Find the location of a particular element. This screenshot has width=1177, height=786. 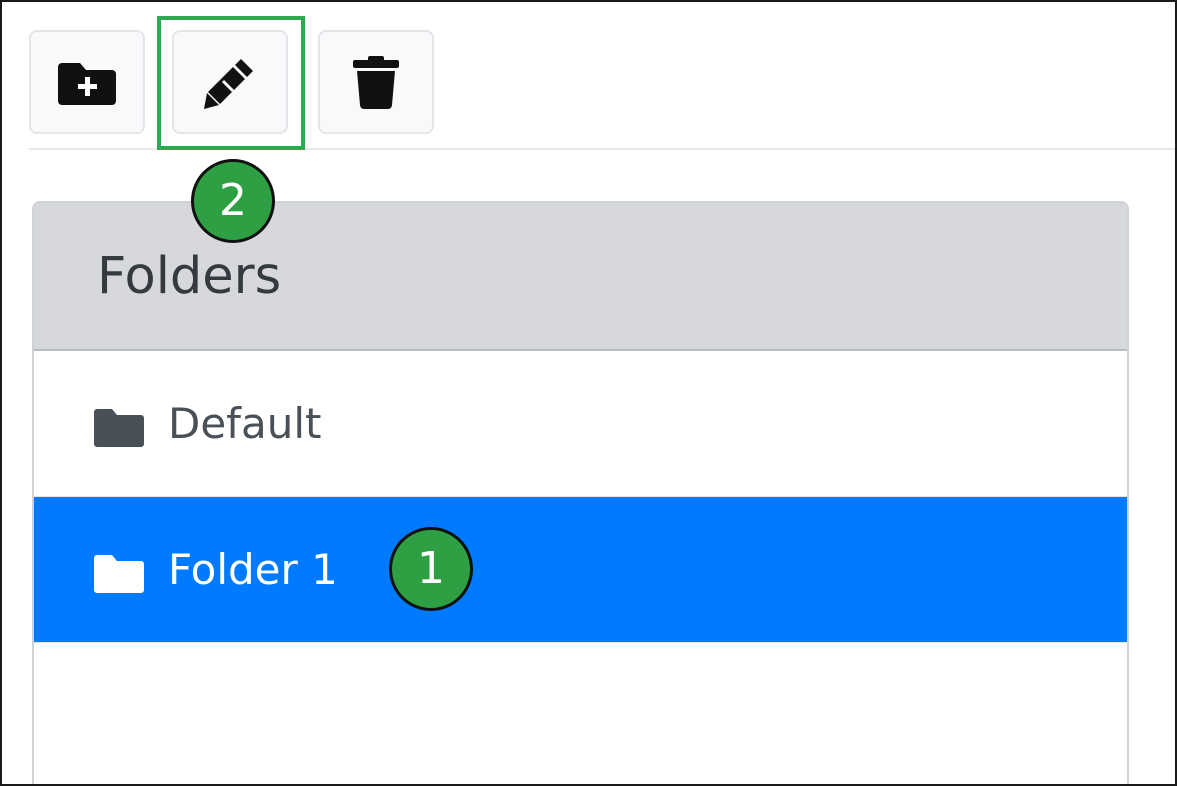

toolbar-divider is located at coordinates (602, 149).